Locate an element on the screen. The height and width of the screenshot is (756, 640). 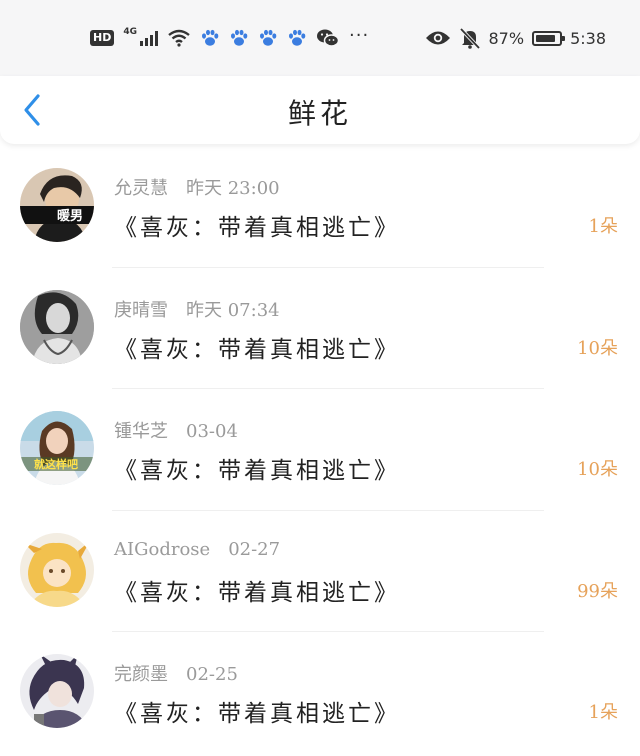
avatar: 暖男 is located at coordinates (57, 205).